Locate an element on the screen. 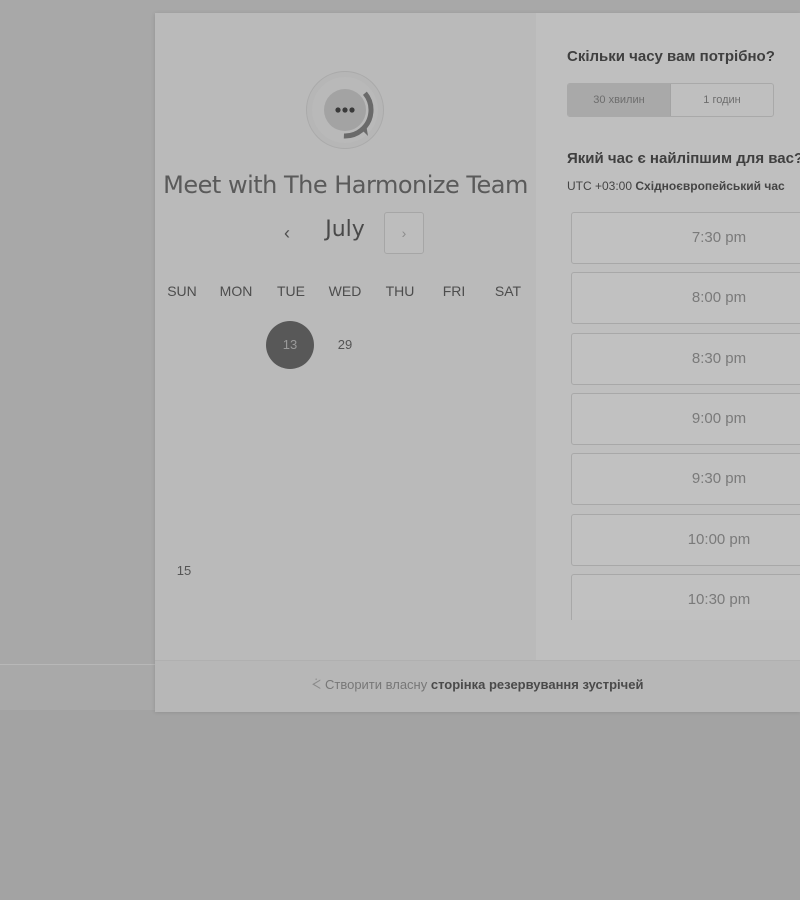 This screenshot has height=900, width=800. time-slot-label: 10:30 pm is located at coordinates (719, 599).